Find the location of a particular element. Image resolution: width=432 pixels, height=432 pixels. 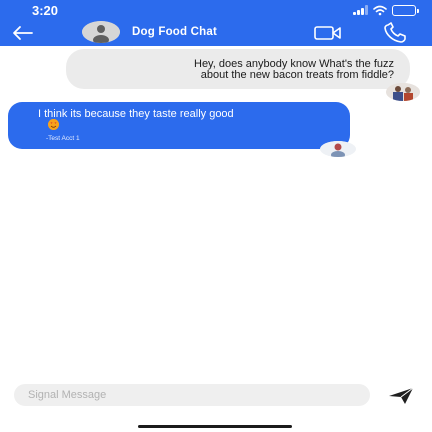

chat-title: Dog Food Chat is located at coordinates (174, 32).